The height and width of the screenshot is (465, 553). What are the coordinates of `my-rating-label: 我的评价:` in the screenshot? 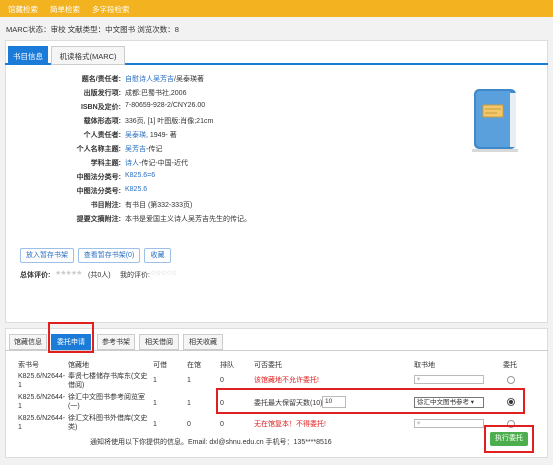 It's located at (135, 275).